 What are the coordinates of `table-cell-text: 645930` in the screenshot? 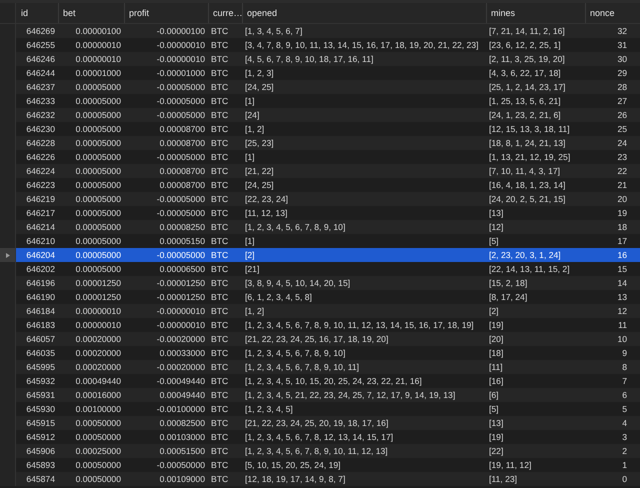 It's located at (40, 409).